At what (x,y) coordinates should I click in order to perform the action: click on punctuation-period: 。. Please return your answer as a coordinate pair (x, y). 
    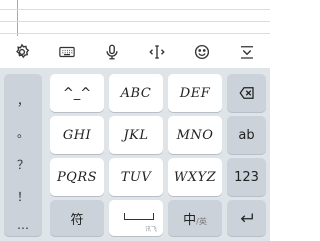
    Looking at the image, I should click on (23, 132).